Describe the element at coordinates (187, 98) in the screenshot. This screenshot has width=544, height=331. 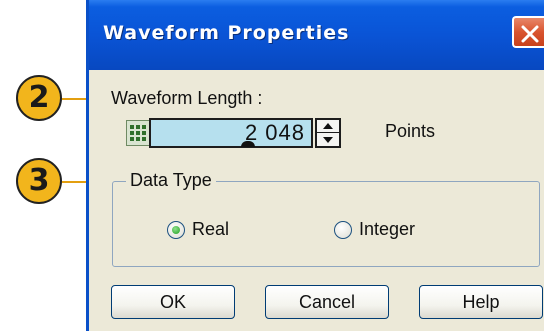
I see `waveform-length-label: Waveform Length :` at that location.